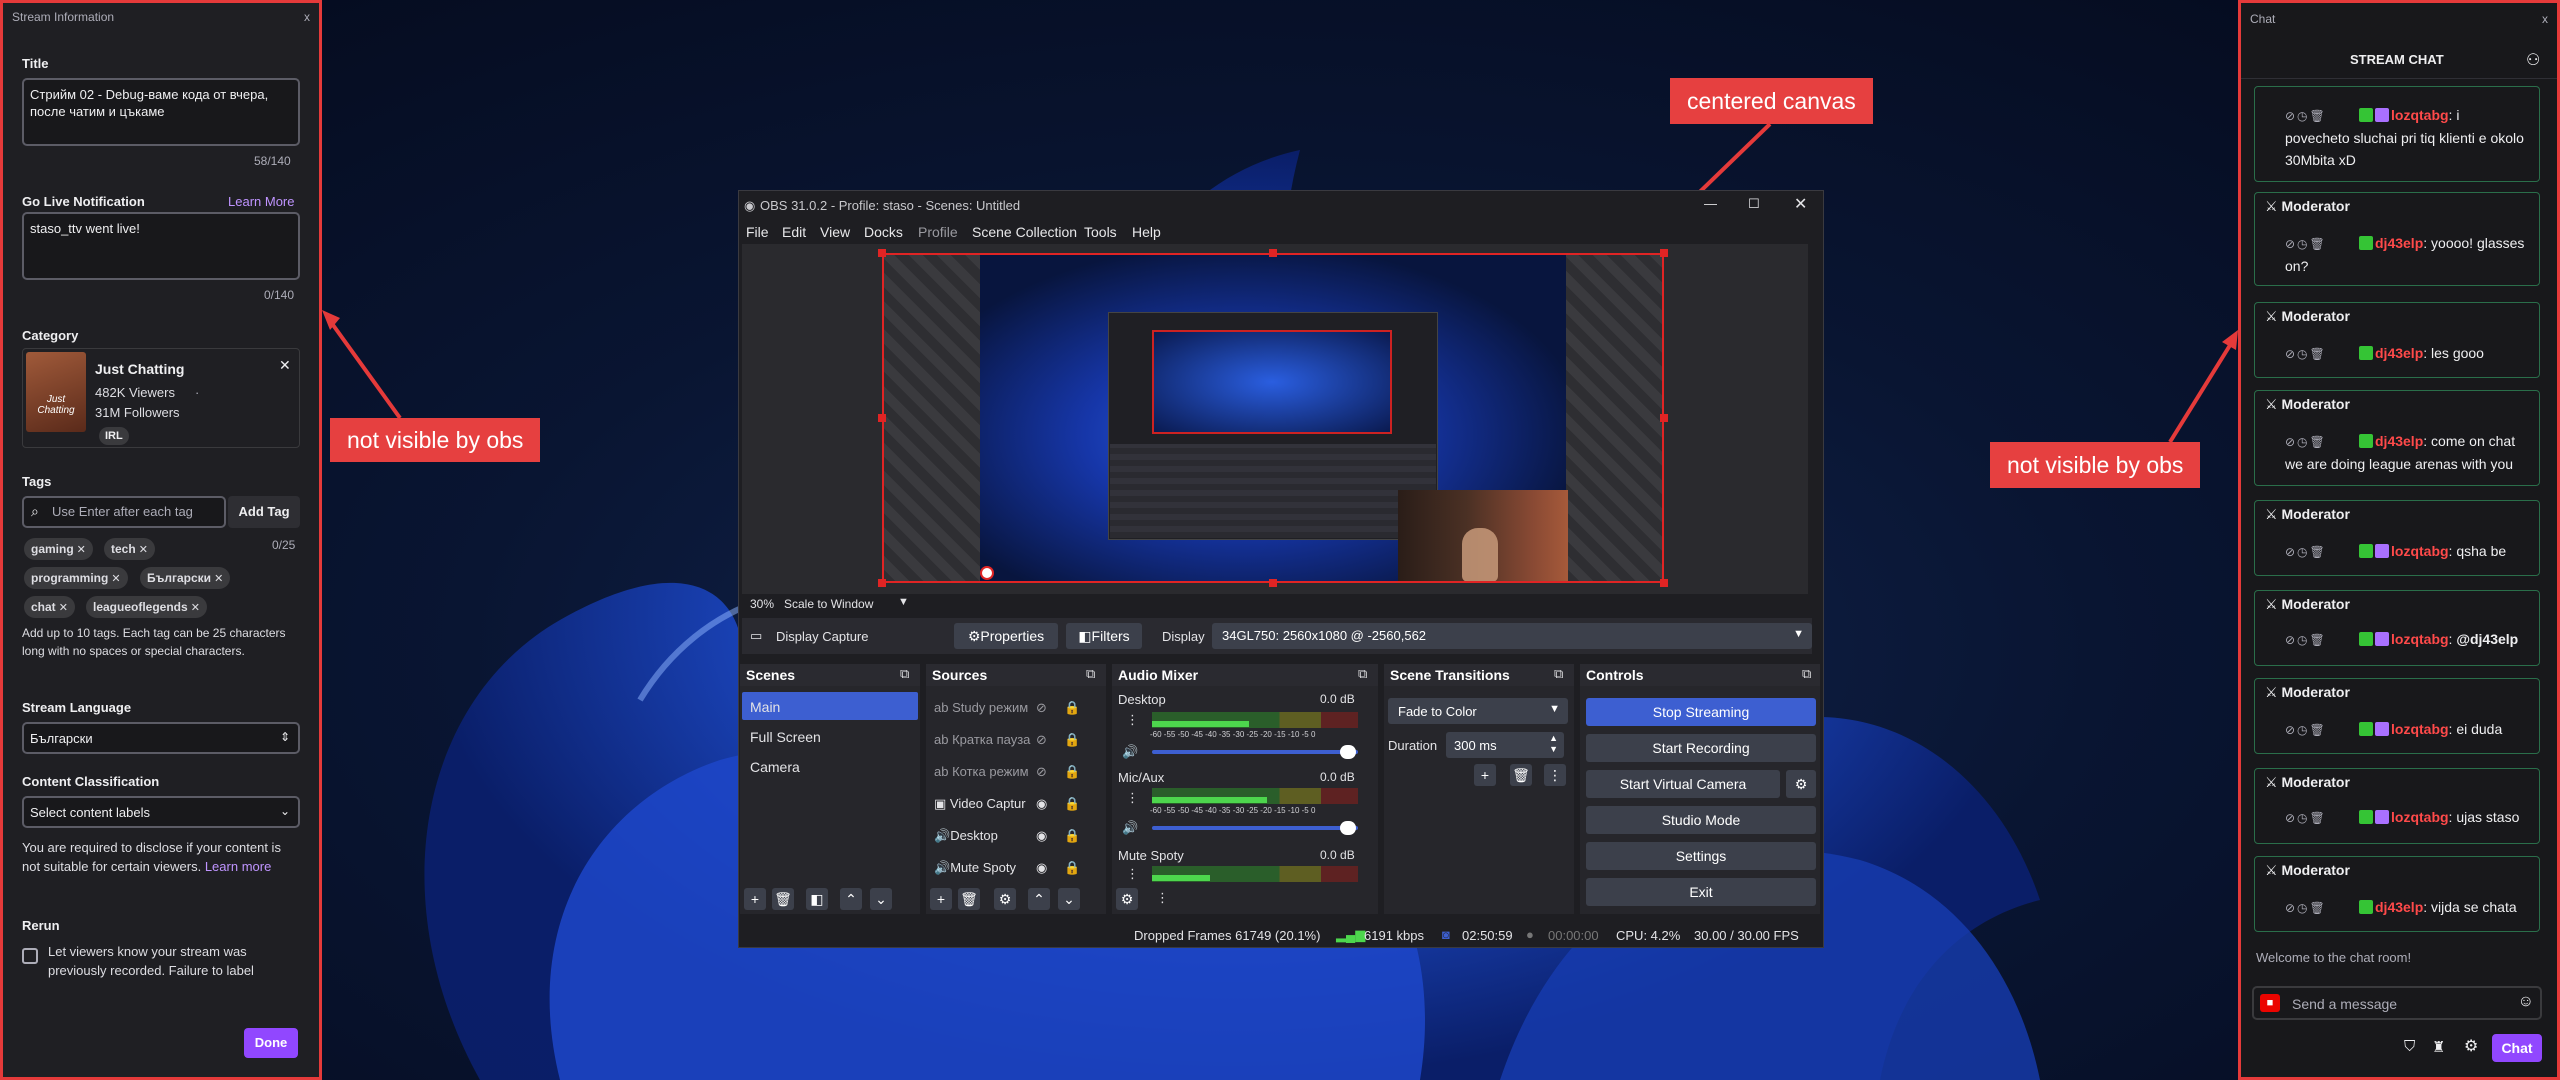 The image size is (2560, 1080). I want to click on stream-time: 02:50:59, so click(1487, 935).